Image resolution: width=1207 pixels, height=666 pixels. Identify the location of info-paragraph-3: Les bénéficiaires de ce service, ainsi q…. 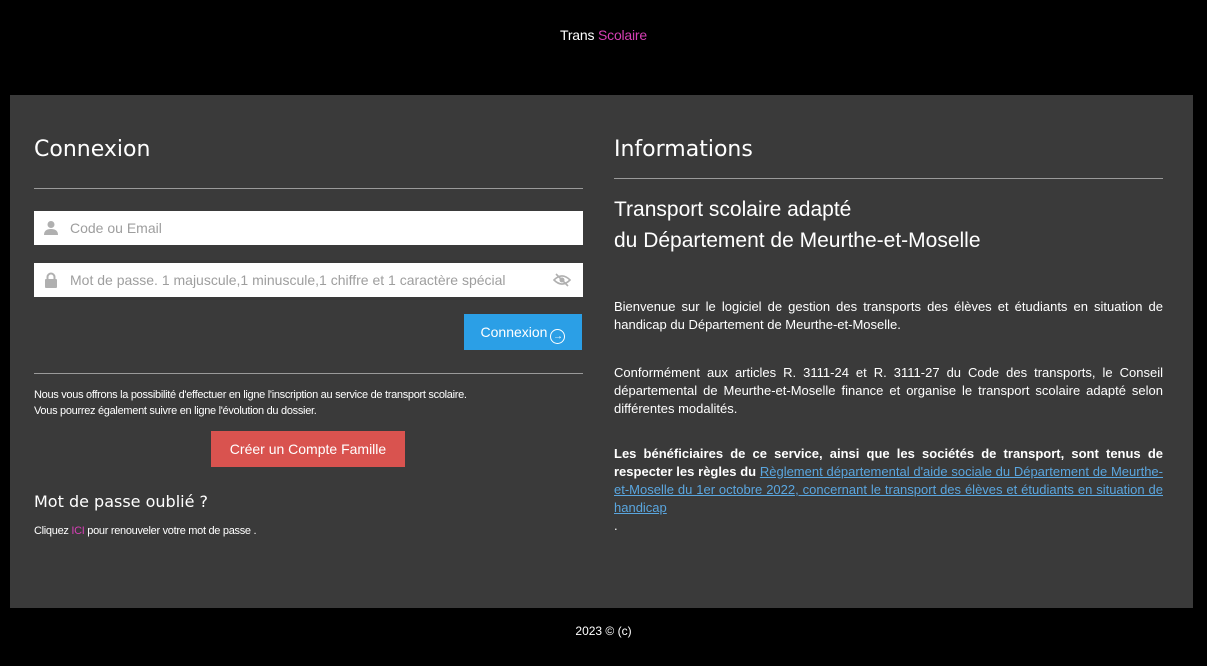
(888, 490).